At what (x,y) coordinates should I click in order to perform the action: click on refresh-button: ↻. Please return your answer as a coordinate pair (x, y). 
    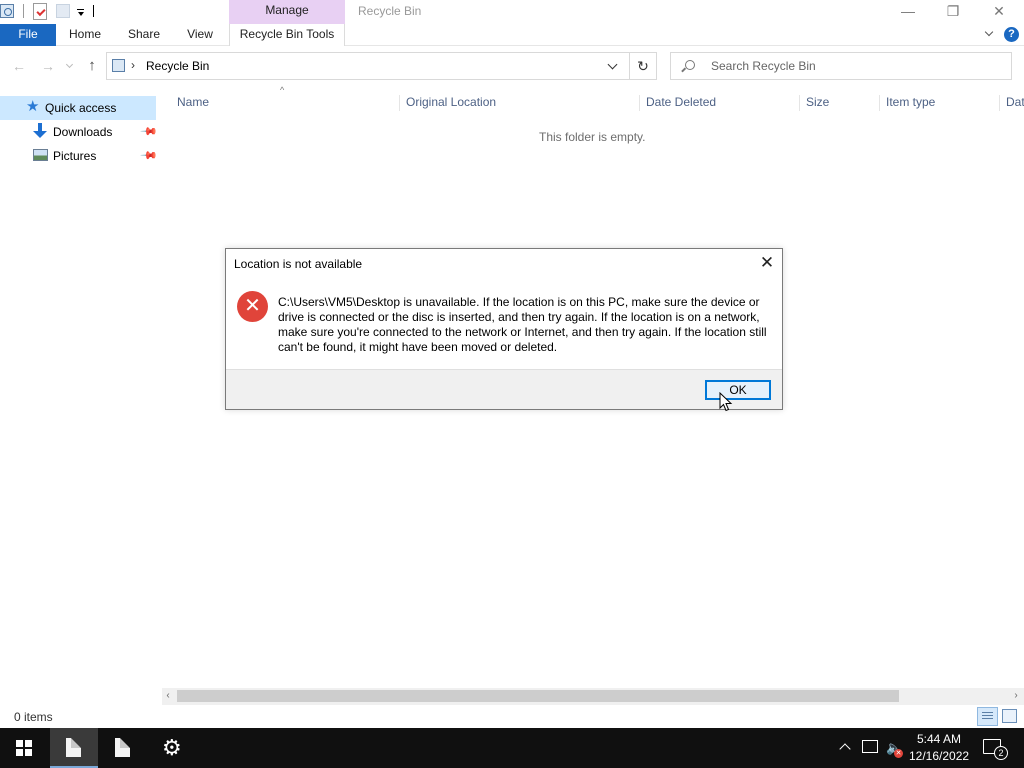
    Looking at the image, I should click on (643, 66).